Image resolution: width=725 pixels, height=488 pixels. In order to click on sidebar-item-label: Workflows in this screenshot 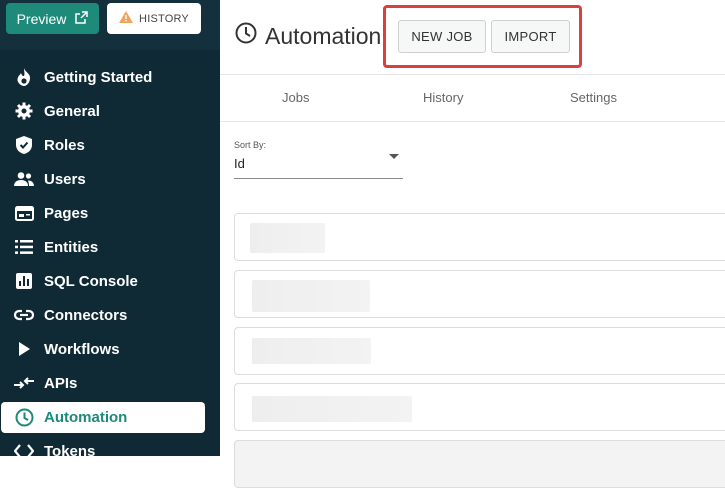, I will do `click(82, 349)`.